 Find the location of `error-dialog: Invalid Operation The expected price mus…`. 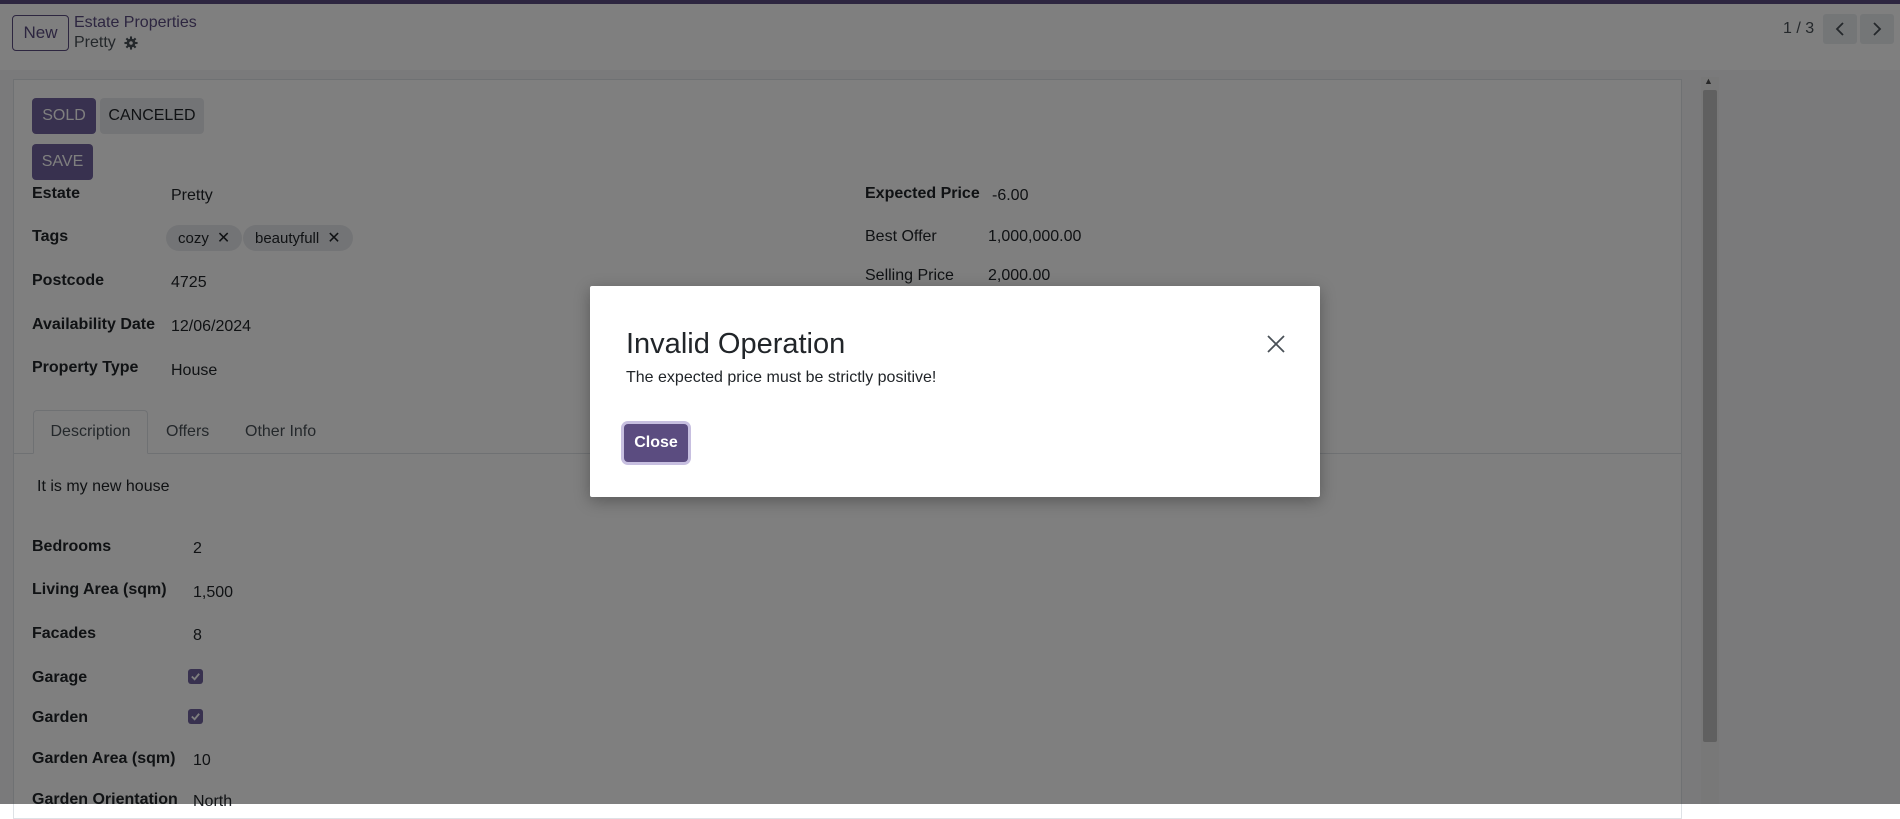

error-dialog: Invalid Operation The expected price mus… is located at coordinates (955, 391).